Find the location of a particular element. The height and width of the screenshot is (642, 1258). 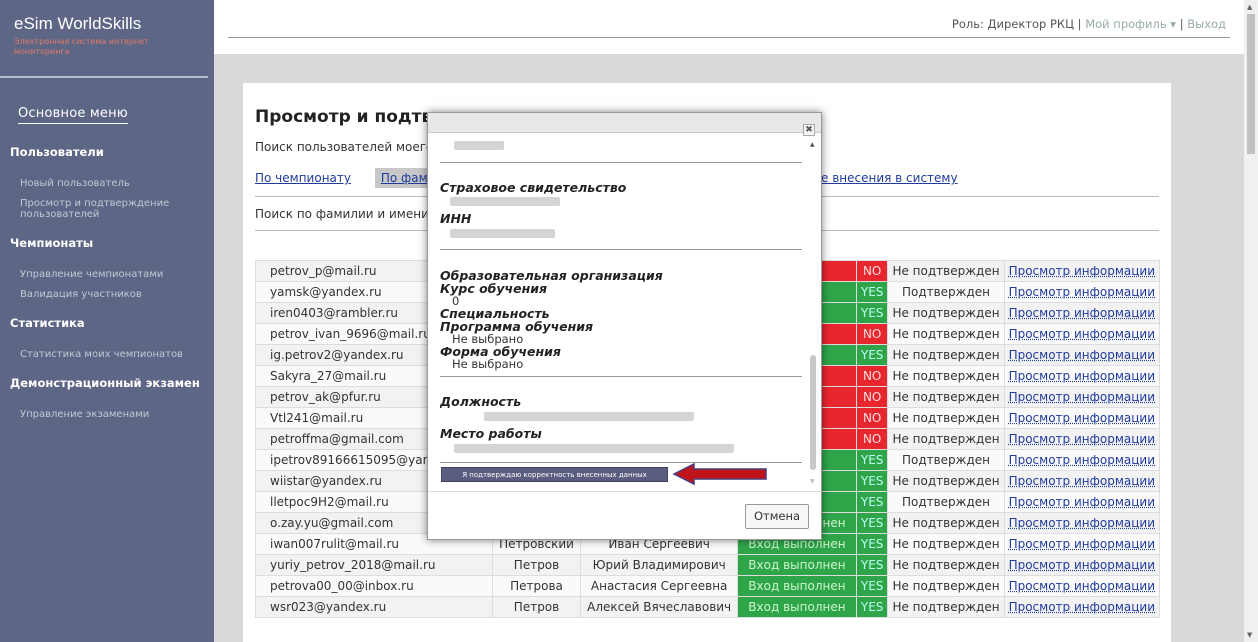

inn-label: ИНН is located at coordinates (456, 218).